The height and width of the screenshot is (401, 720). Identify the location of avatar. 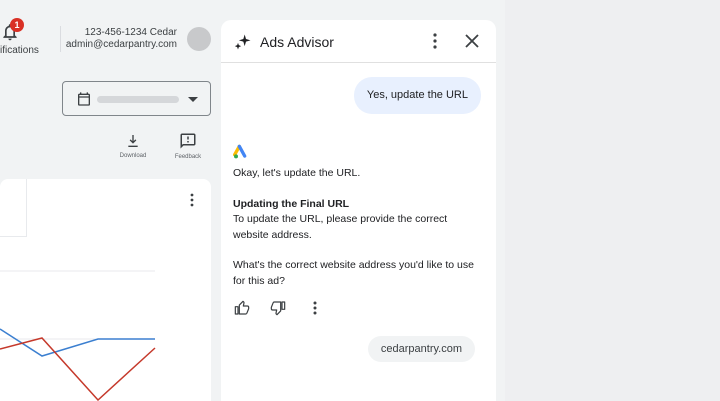
(199, 39).